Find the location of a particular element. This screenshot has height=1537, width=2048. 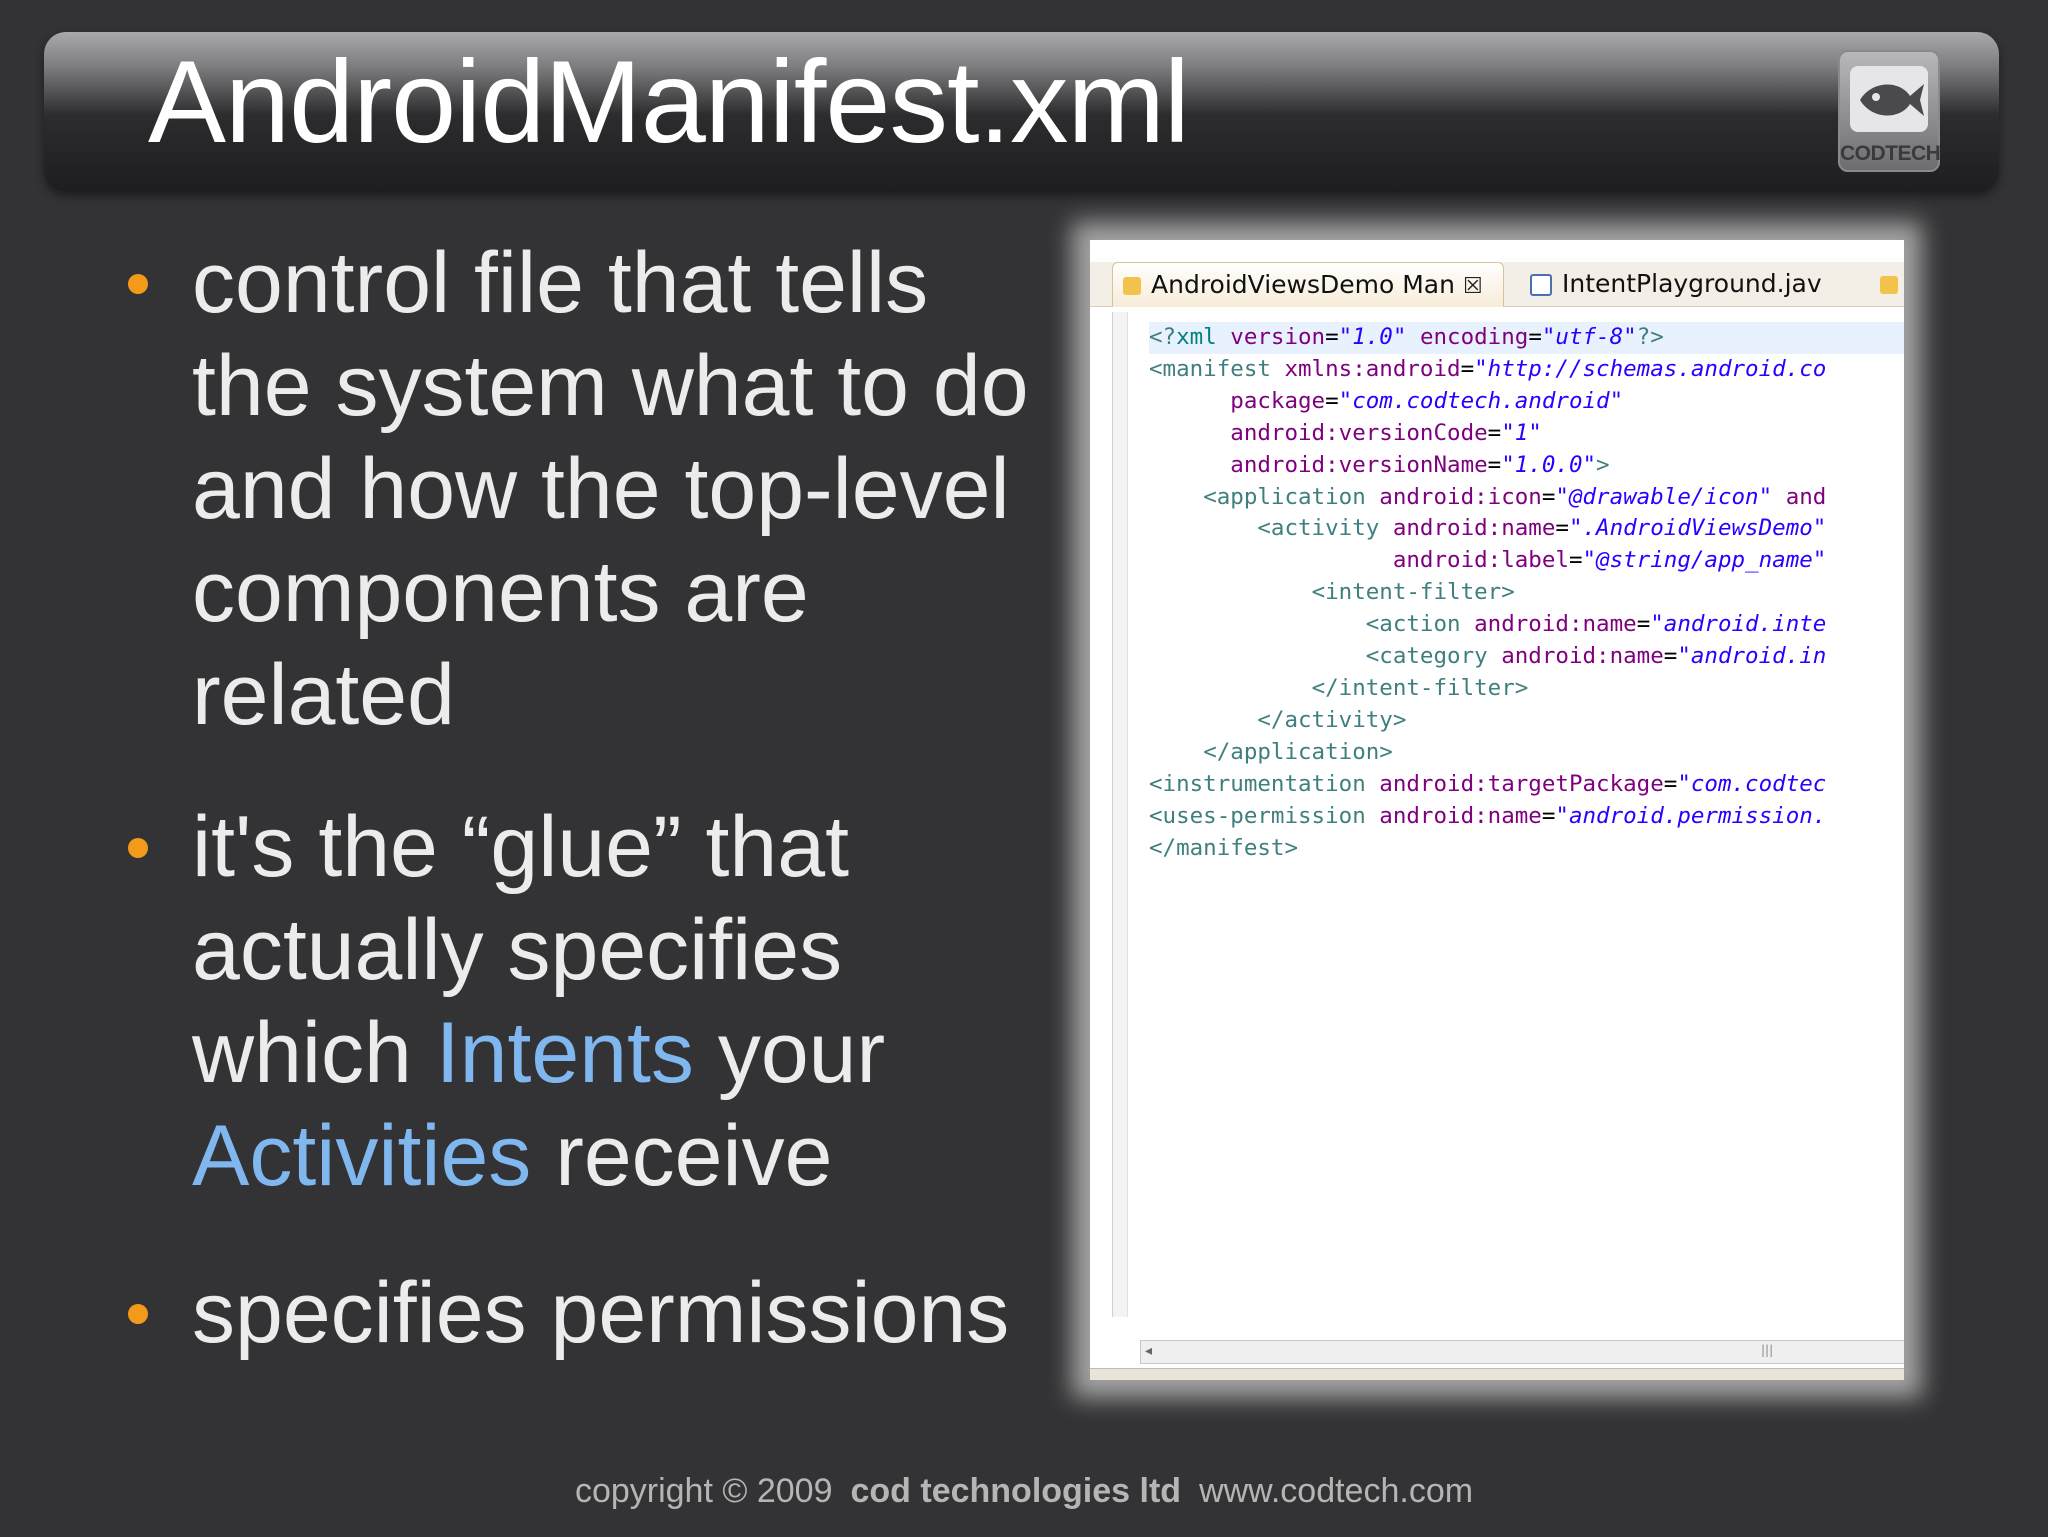

editor-bottom-tabs is located at coordinates (1497, 1374).